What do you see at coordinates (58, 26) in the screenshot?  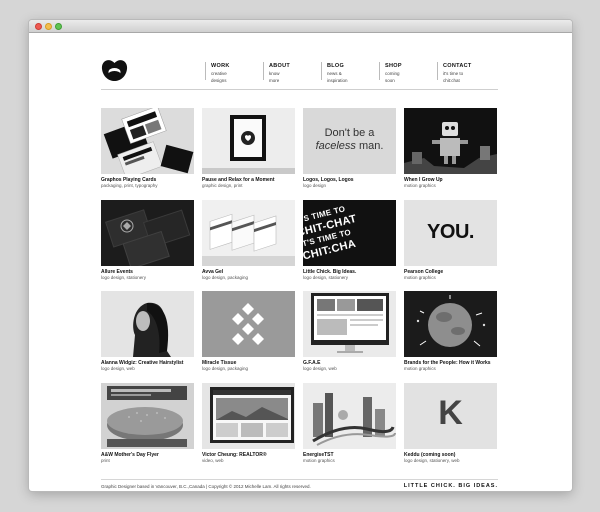 I see `maximize-window-button` at bounding box center [58, 26].